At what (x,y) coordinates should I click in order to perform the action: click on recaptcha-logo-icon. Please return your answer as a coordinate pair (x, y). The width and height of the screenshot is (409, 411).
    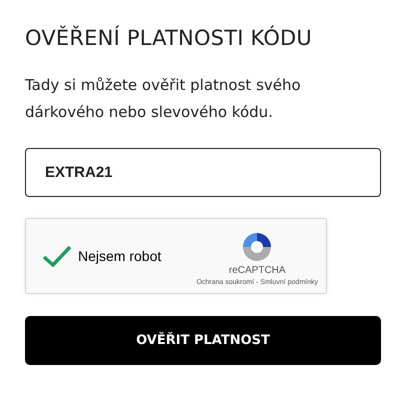
    Looking at the image, I should click on (257, 246).